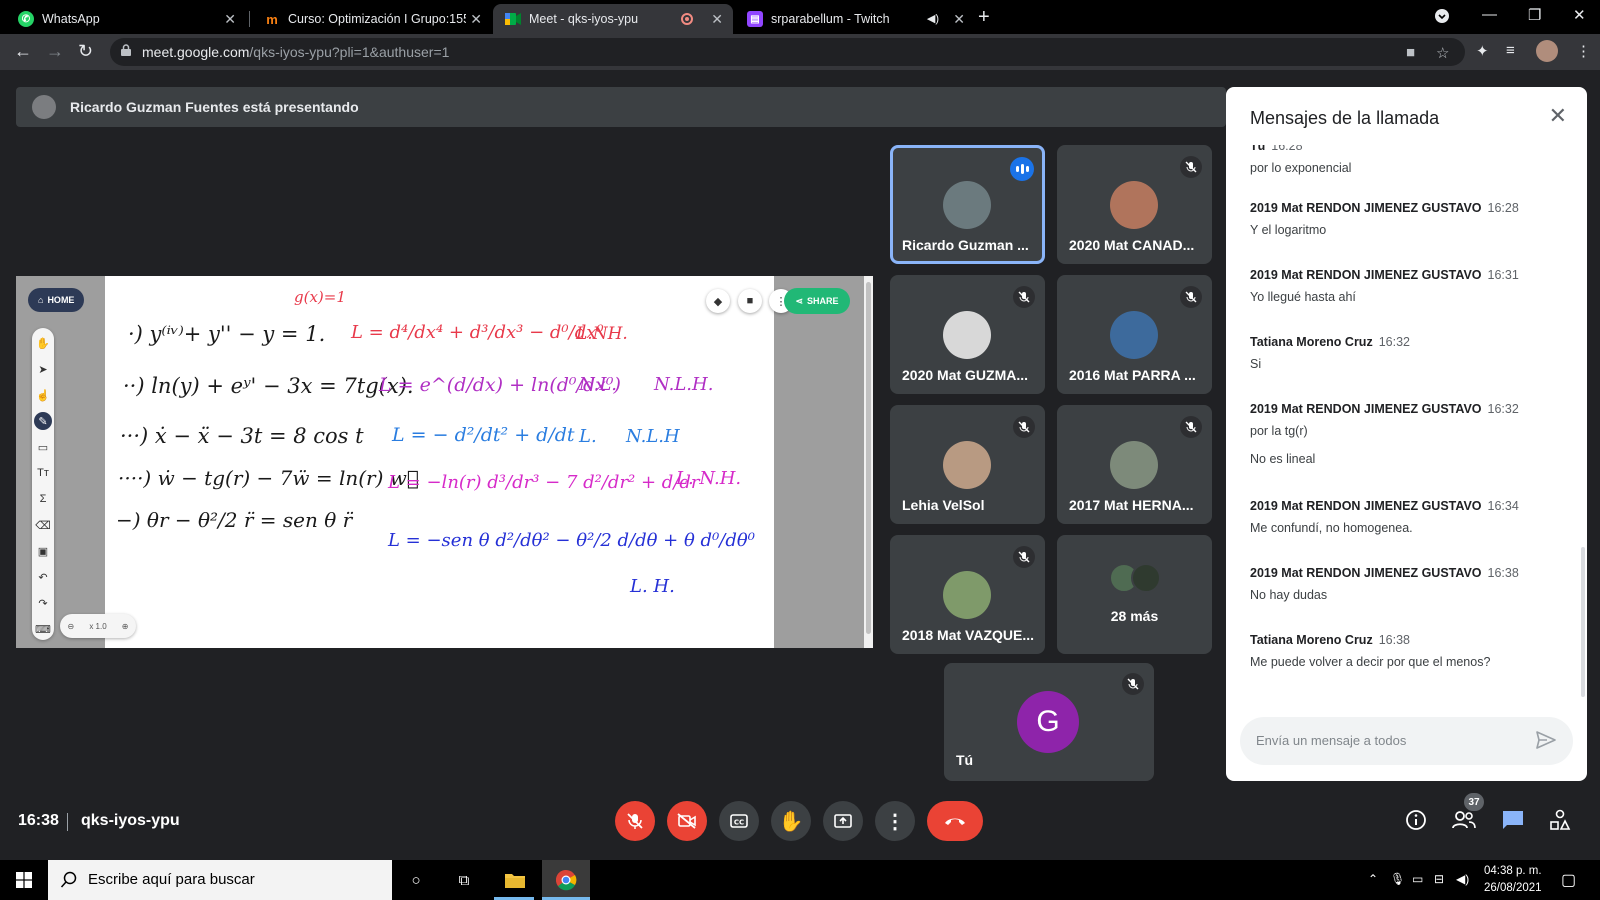  Describe the element at coordinates (272, 19) in the screenshot. I see `moodle-icon: m` at that location.